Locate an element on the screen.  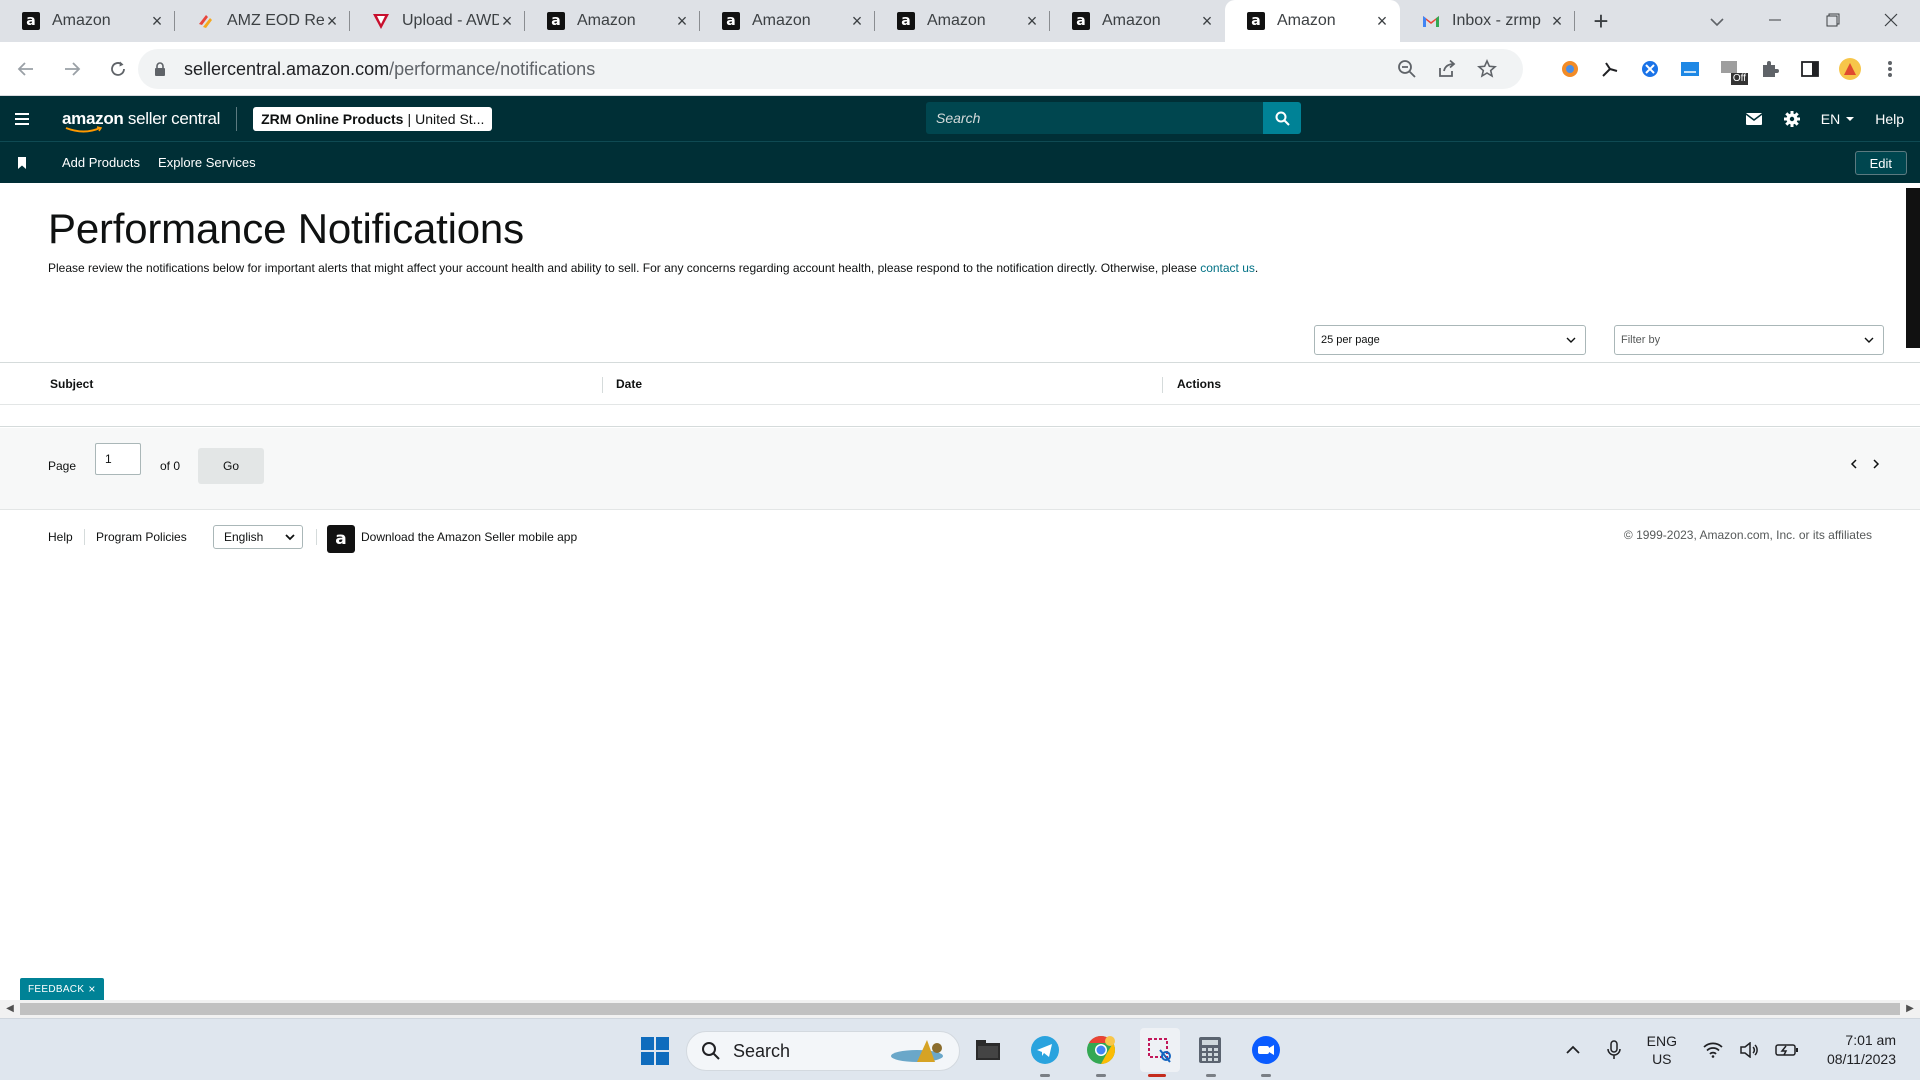
volume-icon is located at coordinates (1749, 1050).